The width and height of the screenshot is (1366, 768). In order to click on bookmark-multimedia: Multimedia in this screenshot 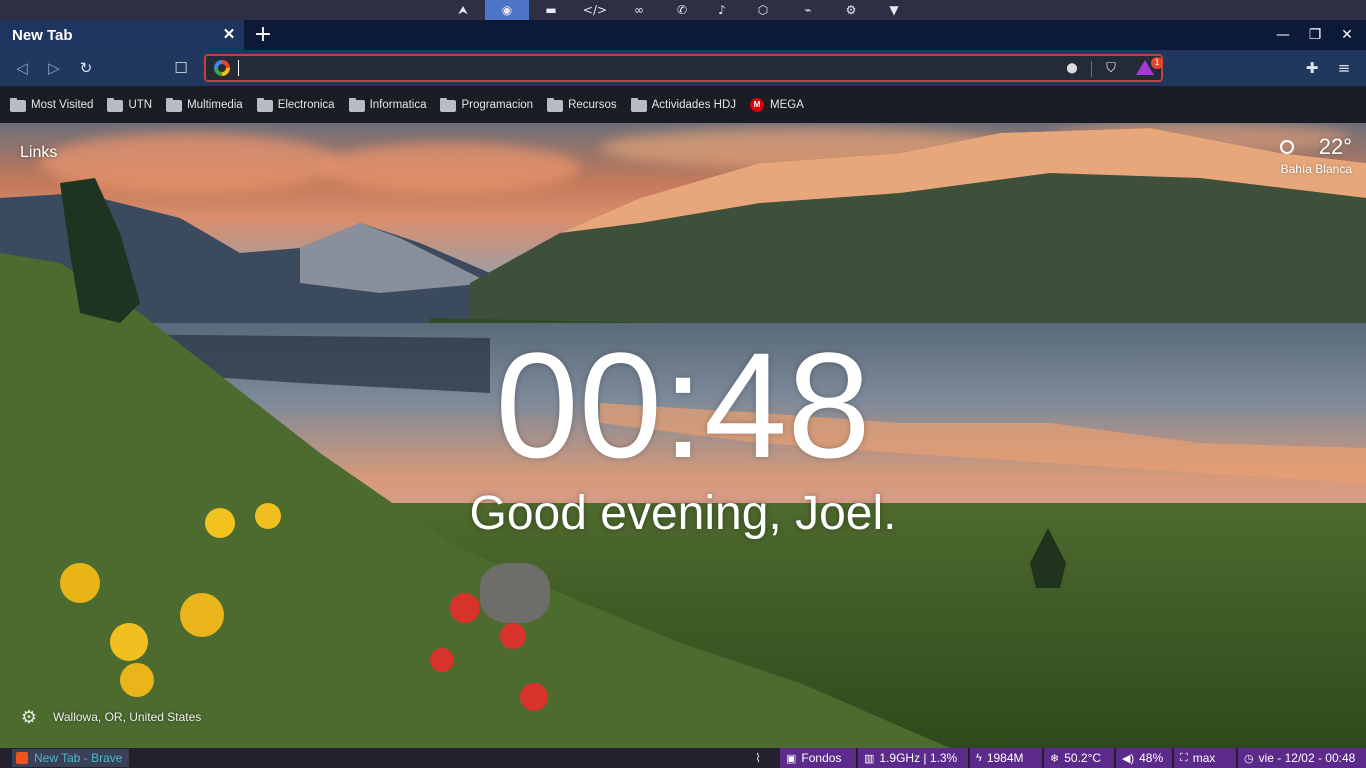, I will do `click(204, 104)`.